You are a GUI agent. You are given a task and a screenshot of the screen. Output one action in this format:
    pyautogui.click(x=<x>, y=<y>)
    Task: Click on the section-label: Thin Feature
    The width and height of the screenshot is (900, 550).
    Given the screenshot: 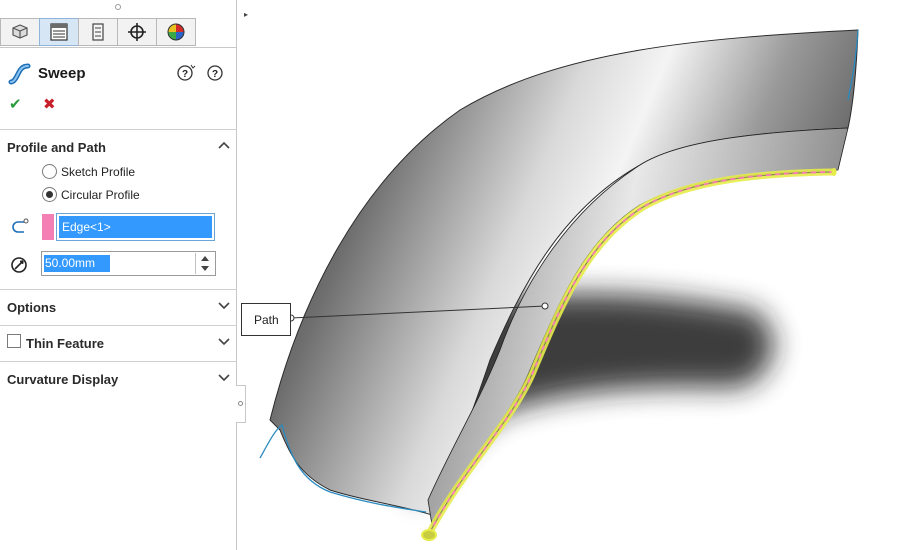 What is the action you would take?
    pyautogui.click(x=65, y=343)
    